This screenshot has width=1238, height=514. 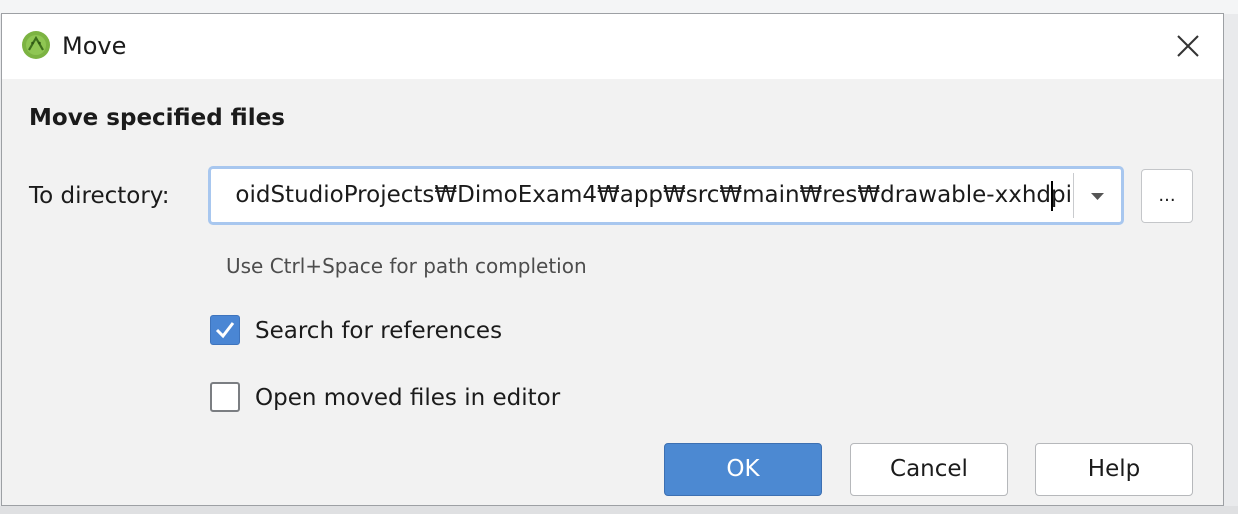 I want to click on checkmark-icon, so click(x=225, y=330).